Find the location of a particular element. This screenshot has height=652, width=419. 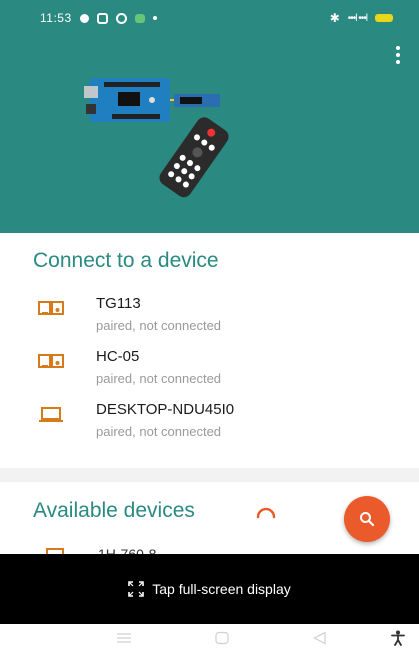

fullscreen-banner: Tap full-screen display is located at coordinates (209, 589).